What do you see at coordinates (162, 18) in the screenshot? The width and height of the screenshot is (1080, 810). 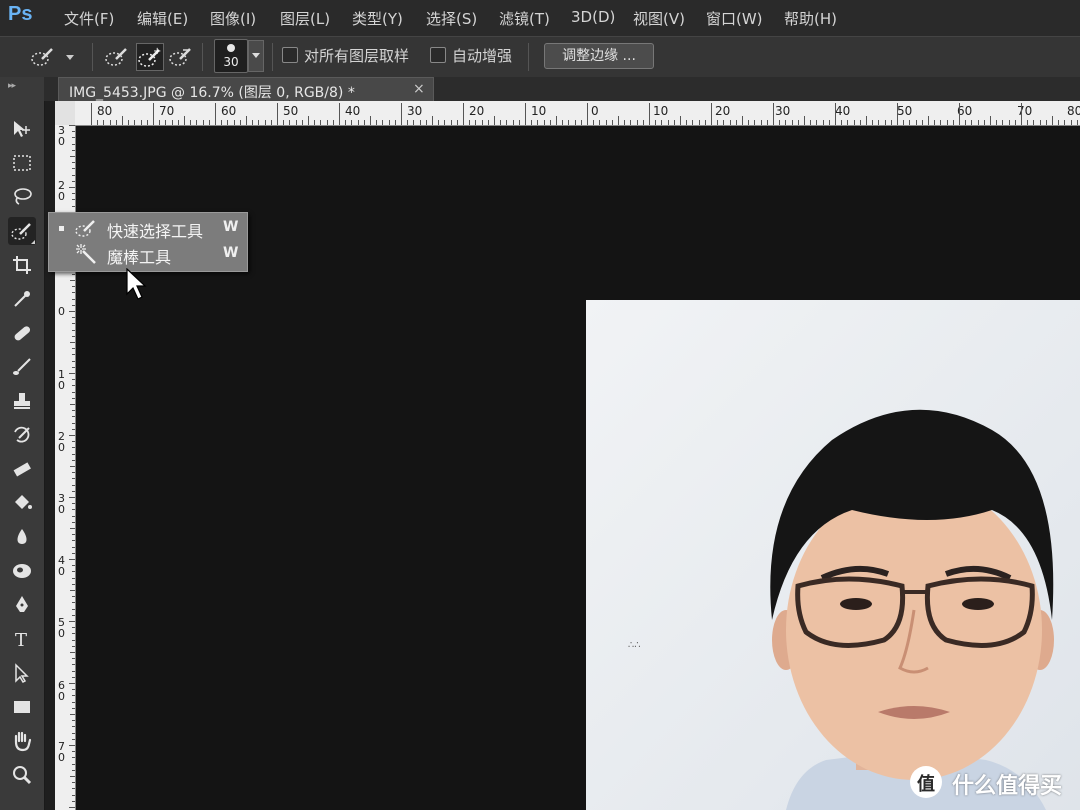 I see `menu-edit: 编辑(E)` at bounding box center [162, 18].